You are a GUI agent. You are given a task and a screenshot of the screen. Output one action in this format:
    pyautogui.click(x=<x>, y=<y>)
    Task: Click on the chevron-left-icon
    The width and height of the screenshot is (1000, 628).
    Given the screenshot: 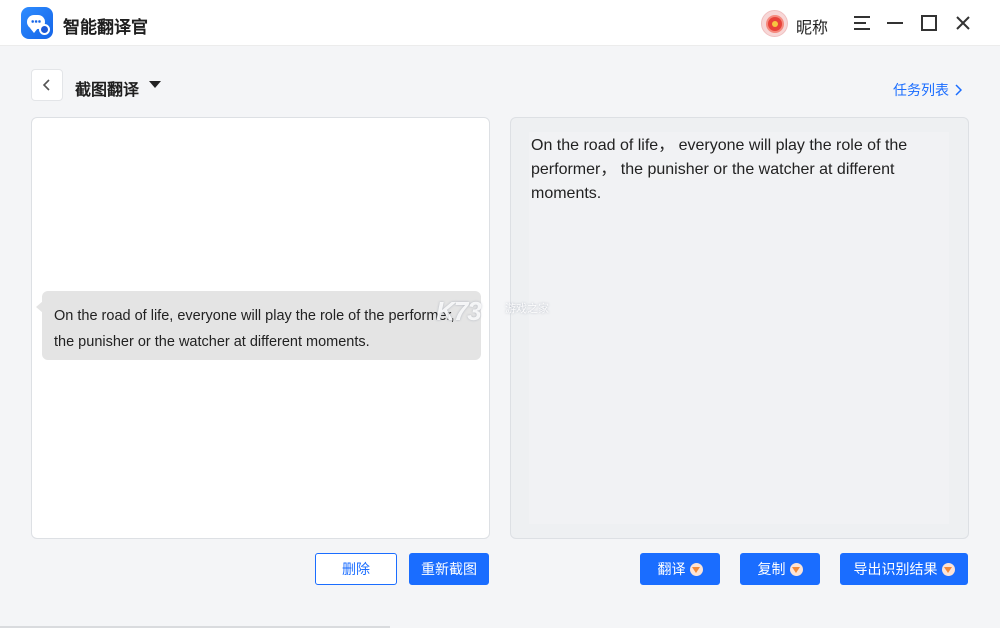 What is the action you would take?
    pyautogui.click(x=46, y=85)
    